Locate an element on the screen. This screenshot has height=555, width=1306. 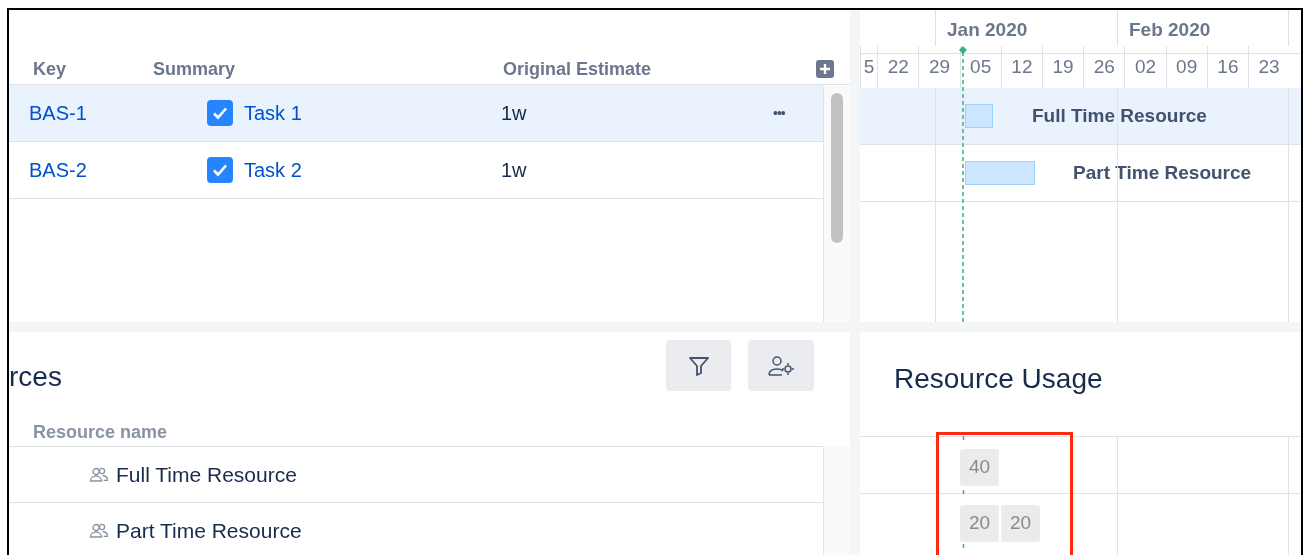
week-label: 02 is located at coordinates (1145, 66).